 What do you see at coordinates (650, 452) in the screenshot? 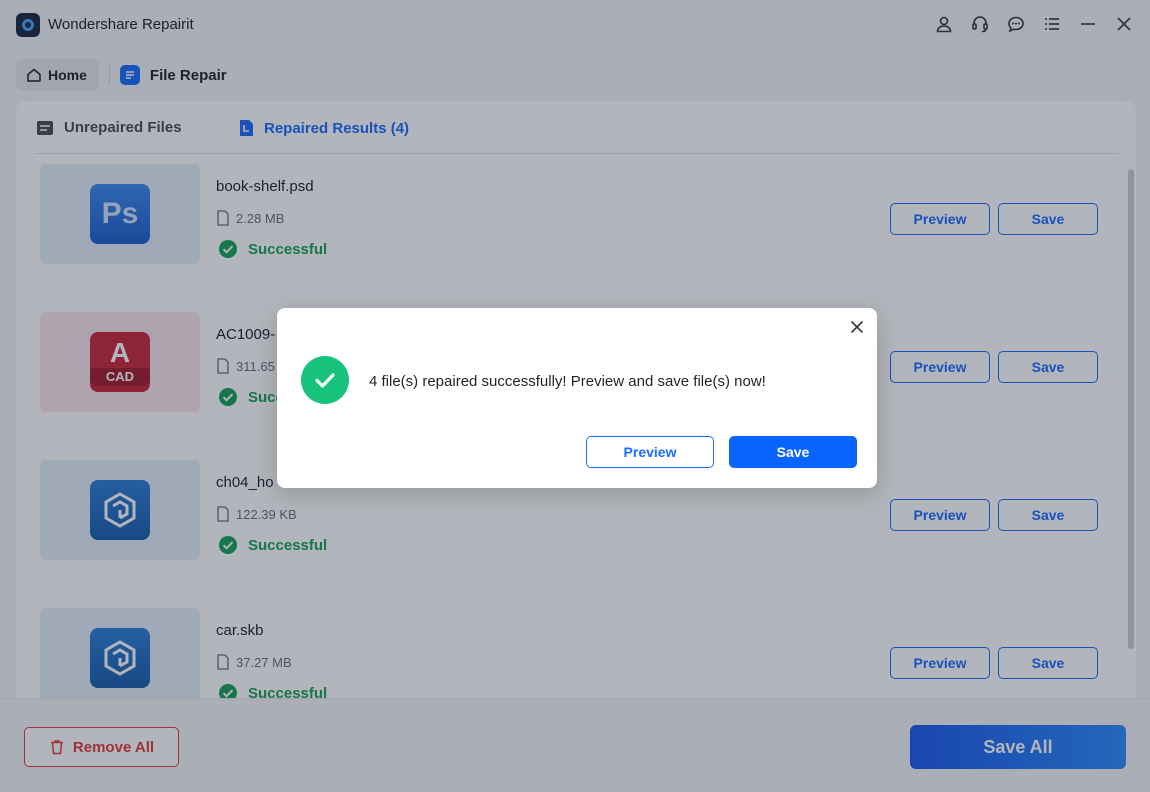
I see `dialog-preview-button: Preview` at bounding box center [650, 452].